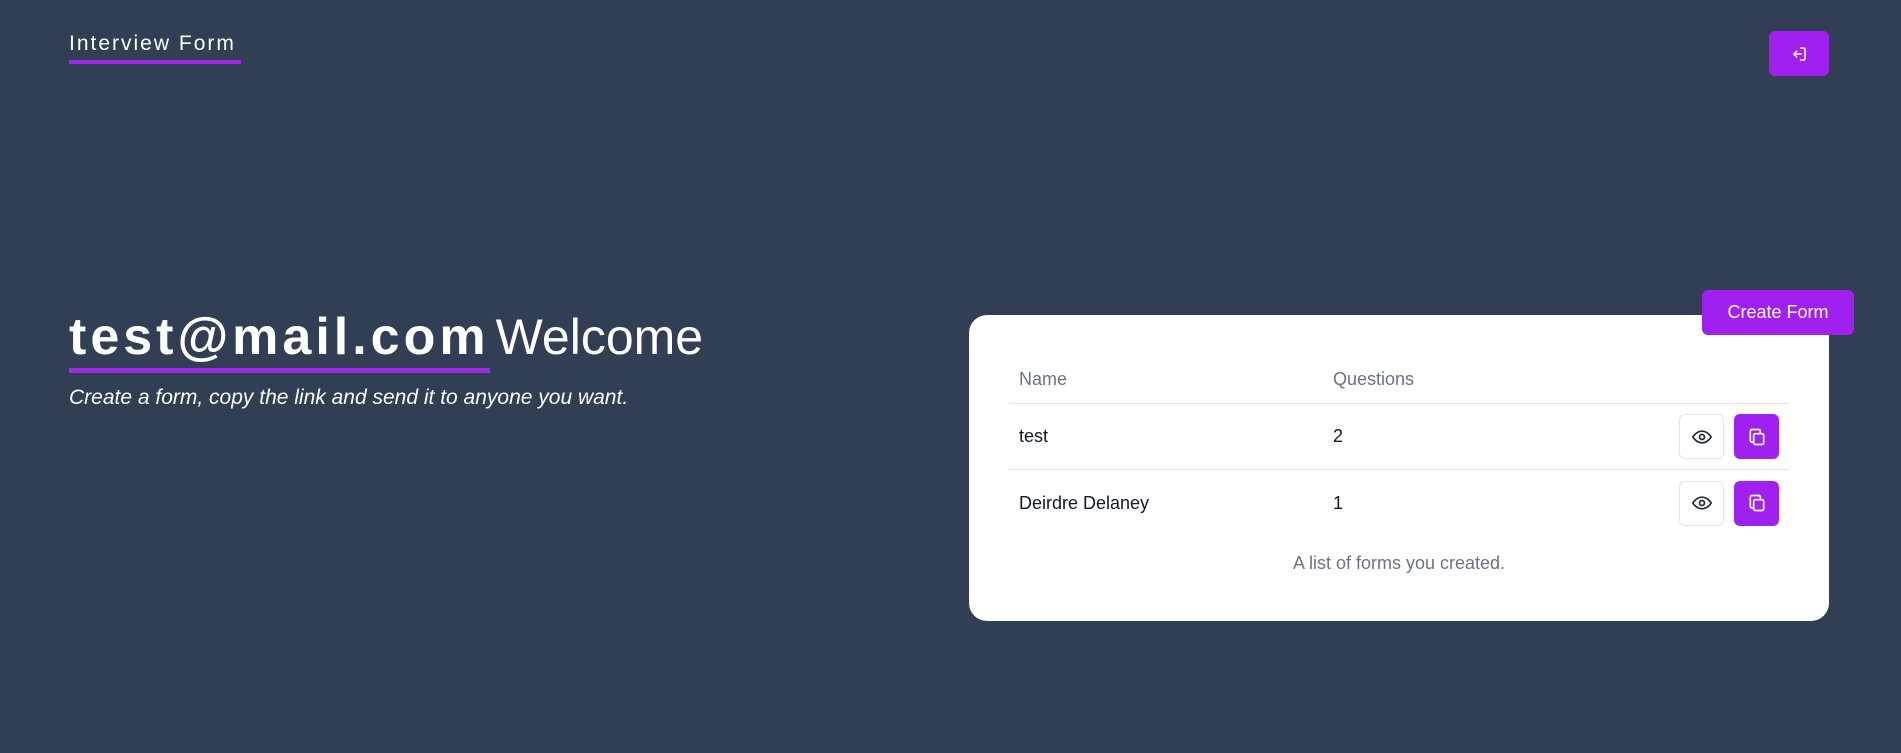 This screenshot has width=1901, height=753. I want to click on brand-title: Interview Form, so click(155, 48).